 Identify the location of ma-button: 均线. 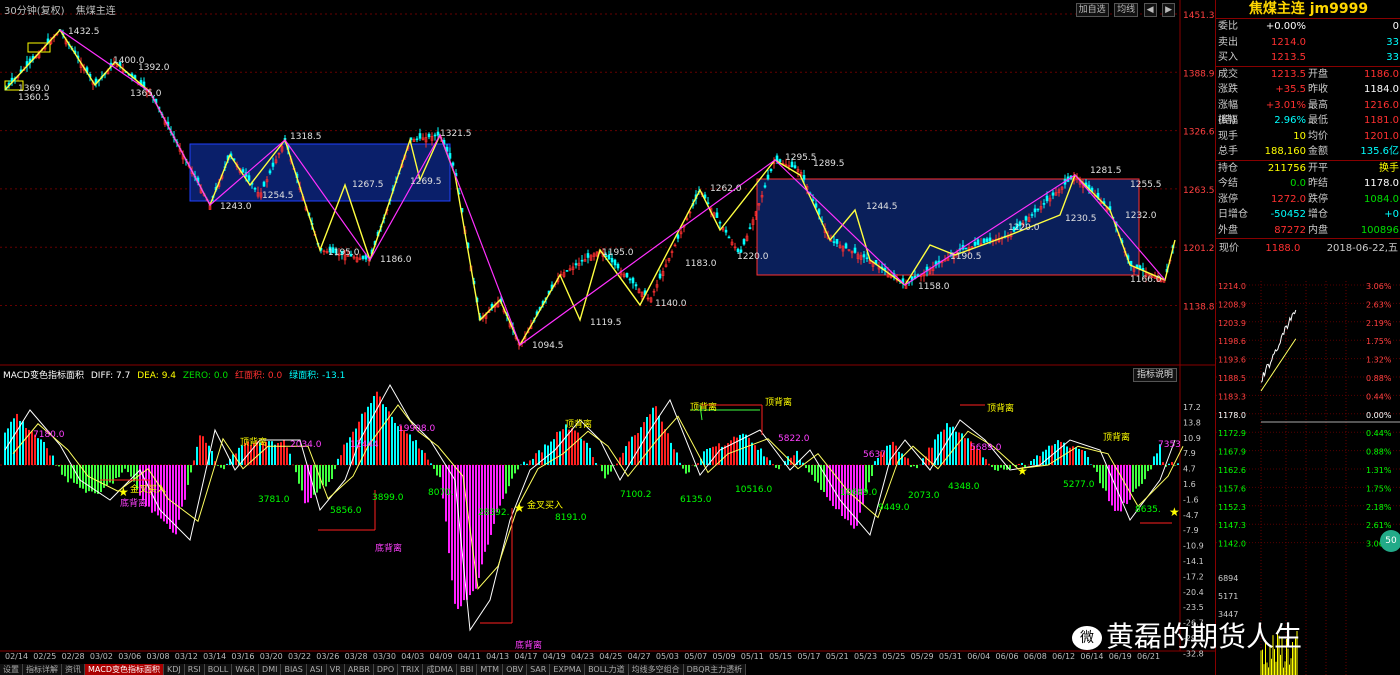
(1126, 10).